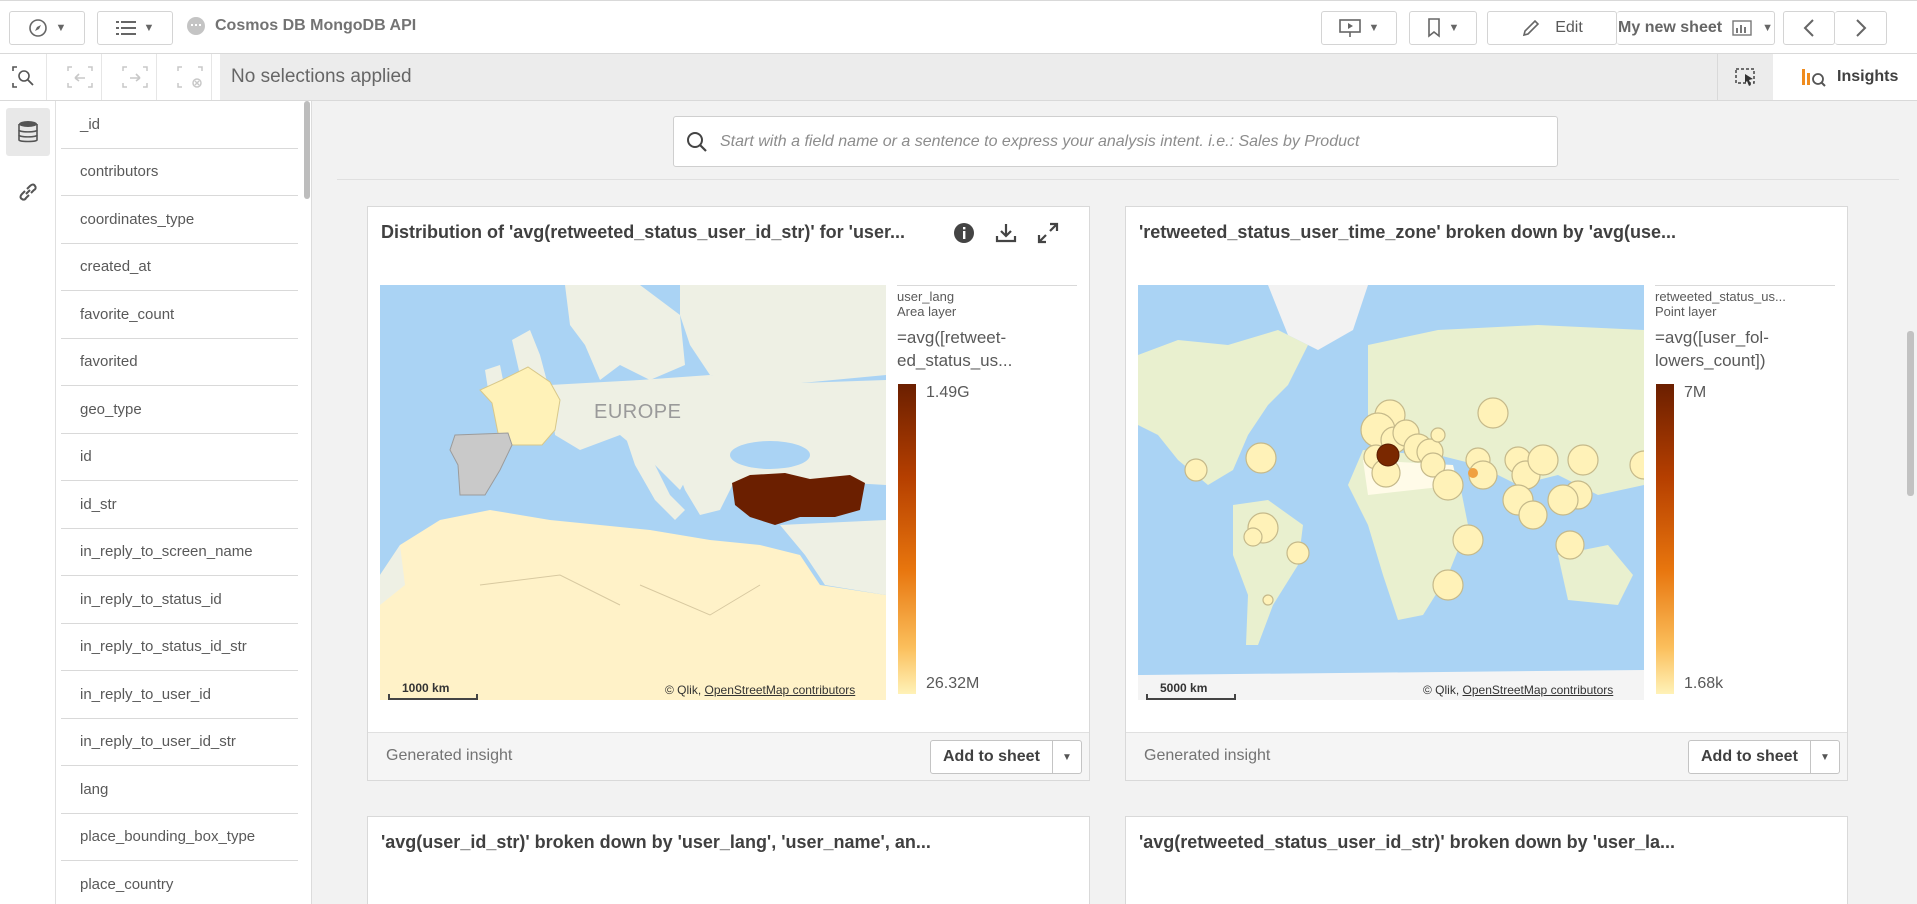  I want to click on chevron-left-icon, so click(1808, 28).